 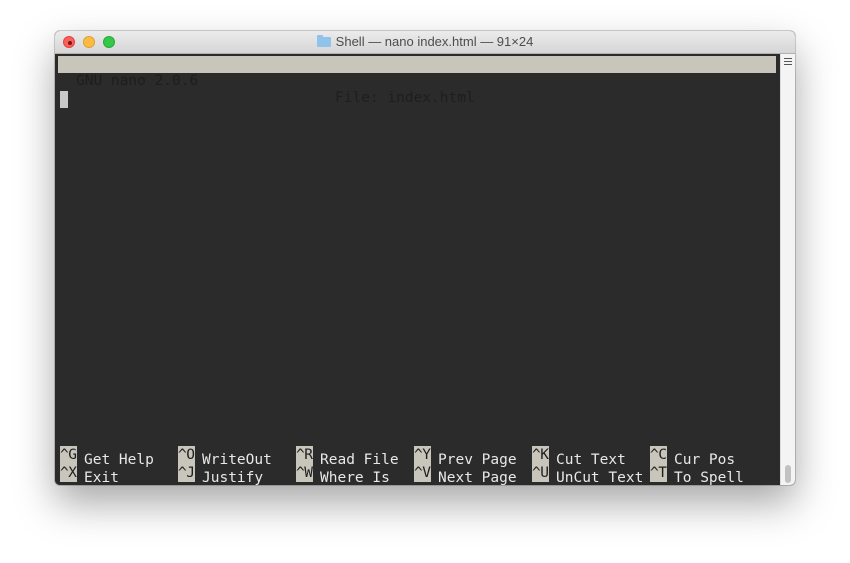 What do you see at coordinates (579, 457) in the screenshot?
I see `shortcut-cut-text: ^K Cut Text` at bounding box center [579, 457].